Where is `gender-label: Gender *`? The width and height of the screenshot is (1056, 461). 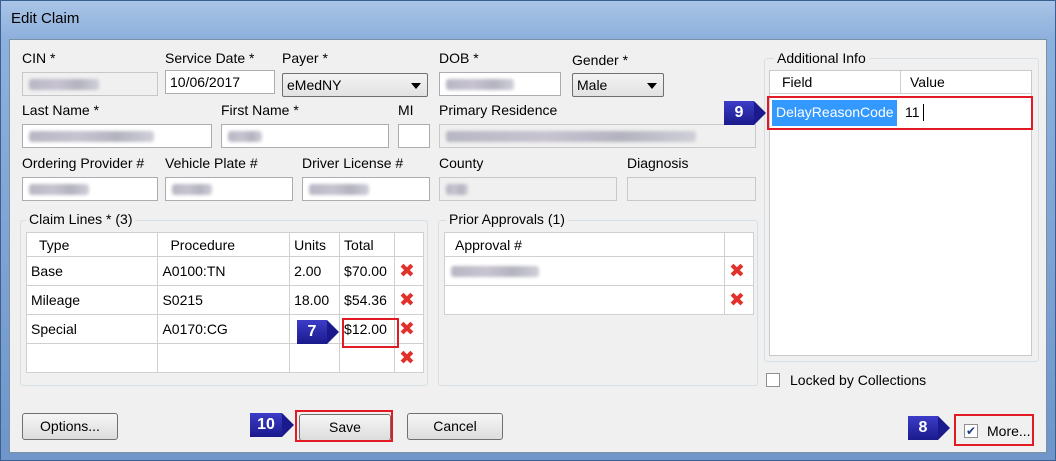
gender-label: Gender * is located at coordinates (600, 60).